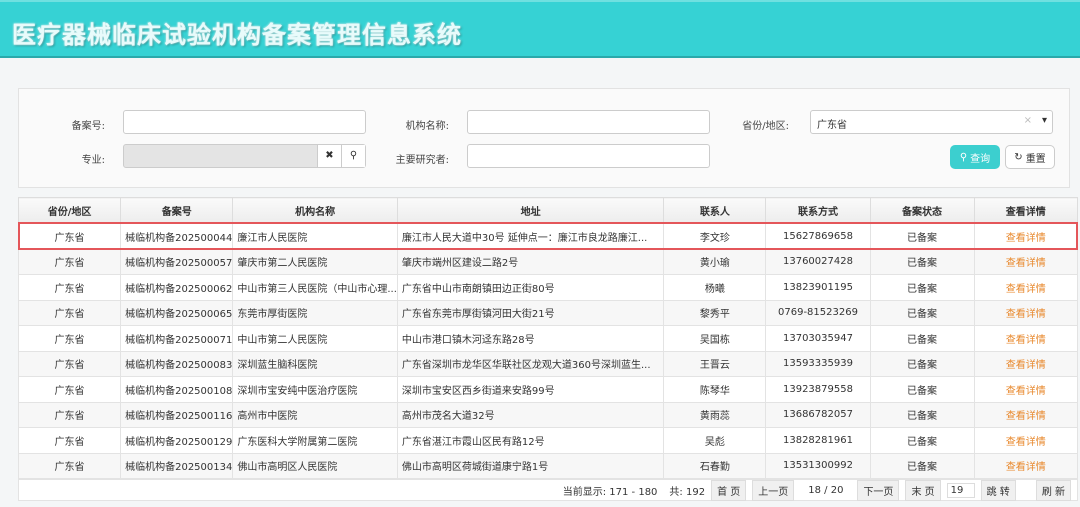  I want to click on cell: 肇庆市端州区建设二路2号, so click(460, 264).